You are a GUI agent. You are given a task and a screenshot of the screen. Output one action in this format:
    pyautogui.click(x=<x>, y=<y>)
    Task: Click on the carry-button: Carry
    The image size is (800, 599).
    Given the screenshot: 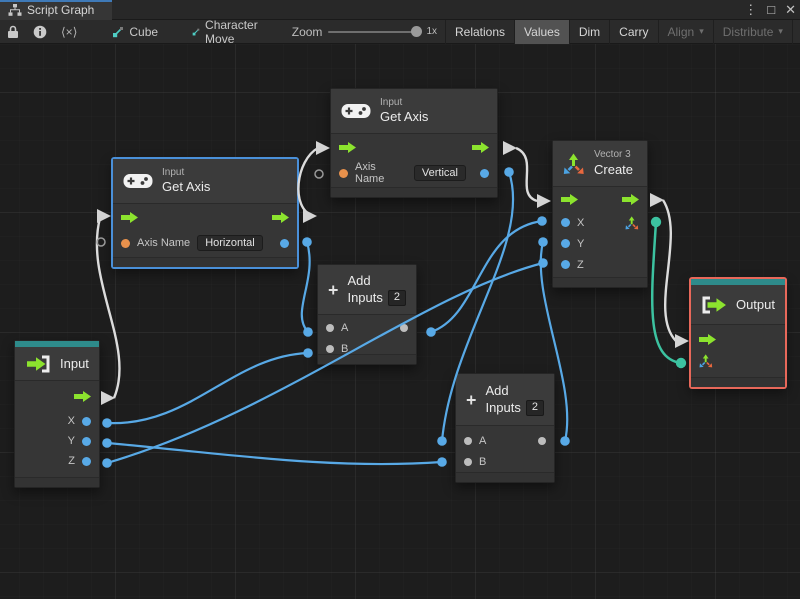 What is the action you would take?
    pyautogui.click(x=634, y=31)
    